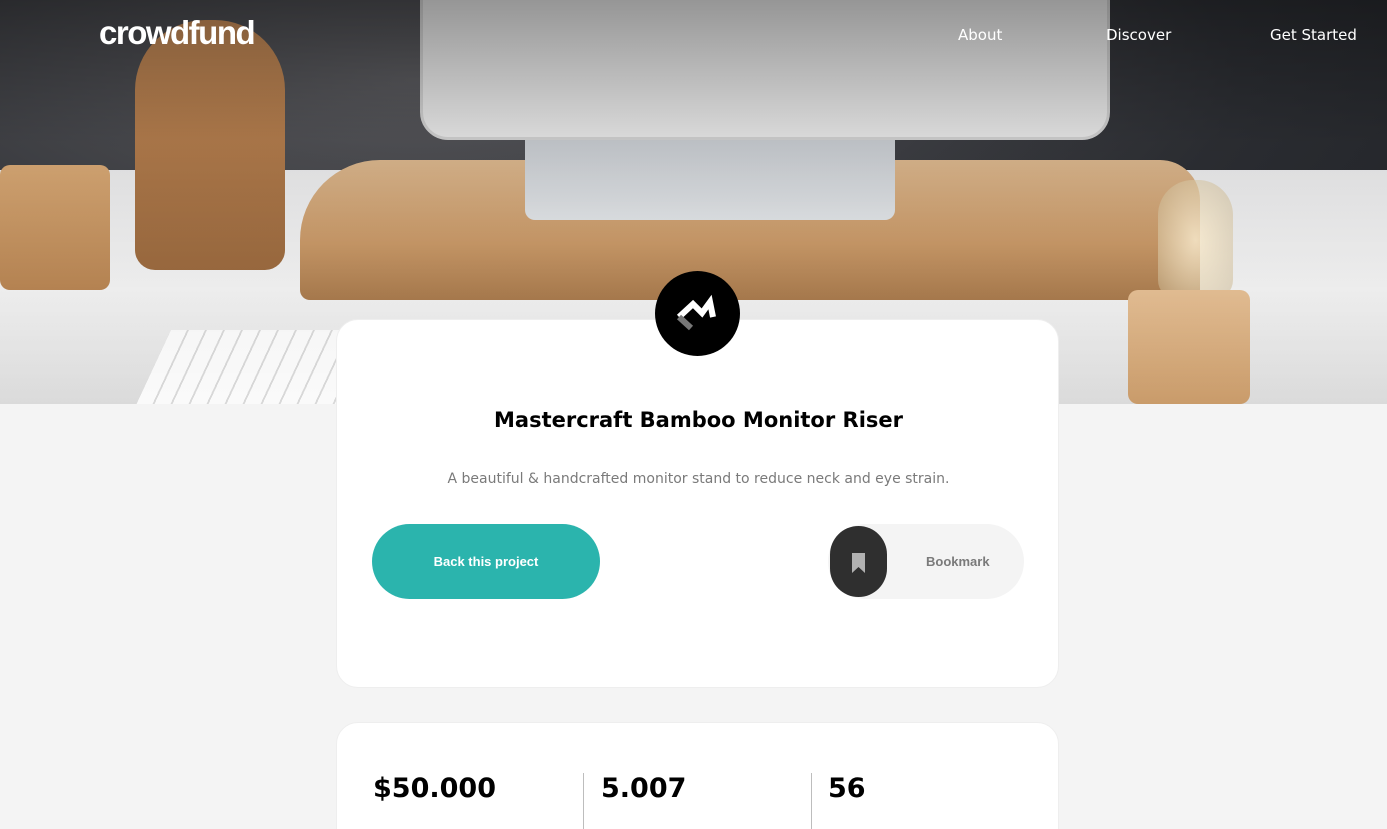 The width and height of the screenshot is (1387, 829). What do you see at coordinates (486, 561) in the screenshot?
I see `back-project-button: Back this project` at bounding box center [486, 561].